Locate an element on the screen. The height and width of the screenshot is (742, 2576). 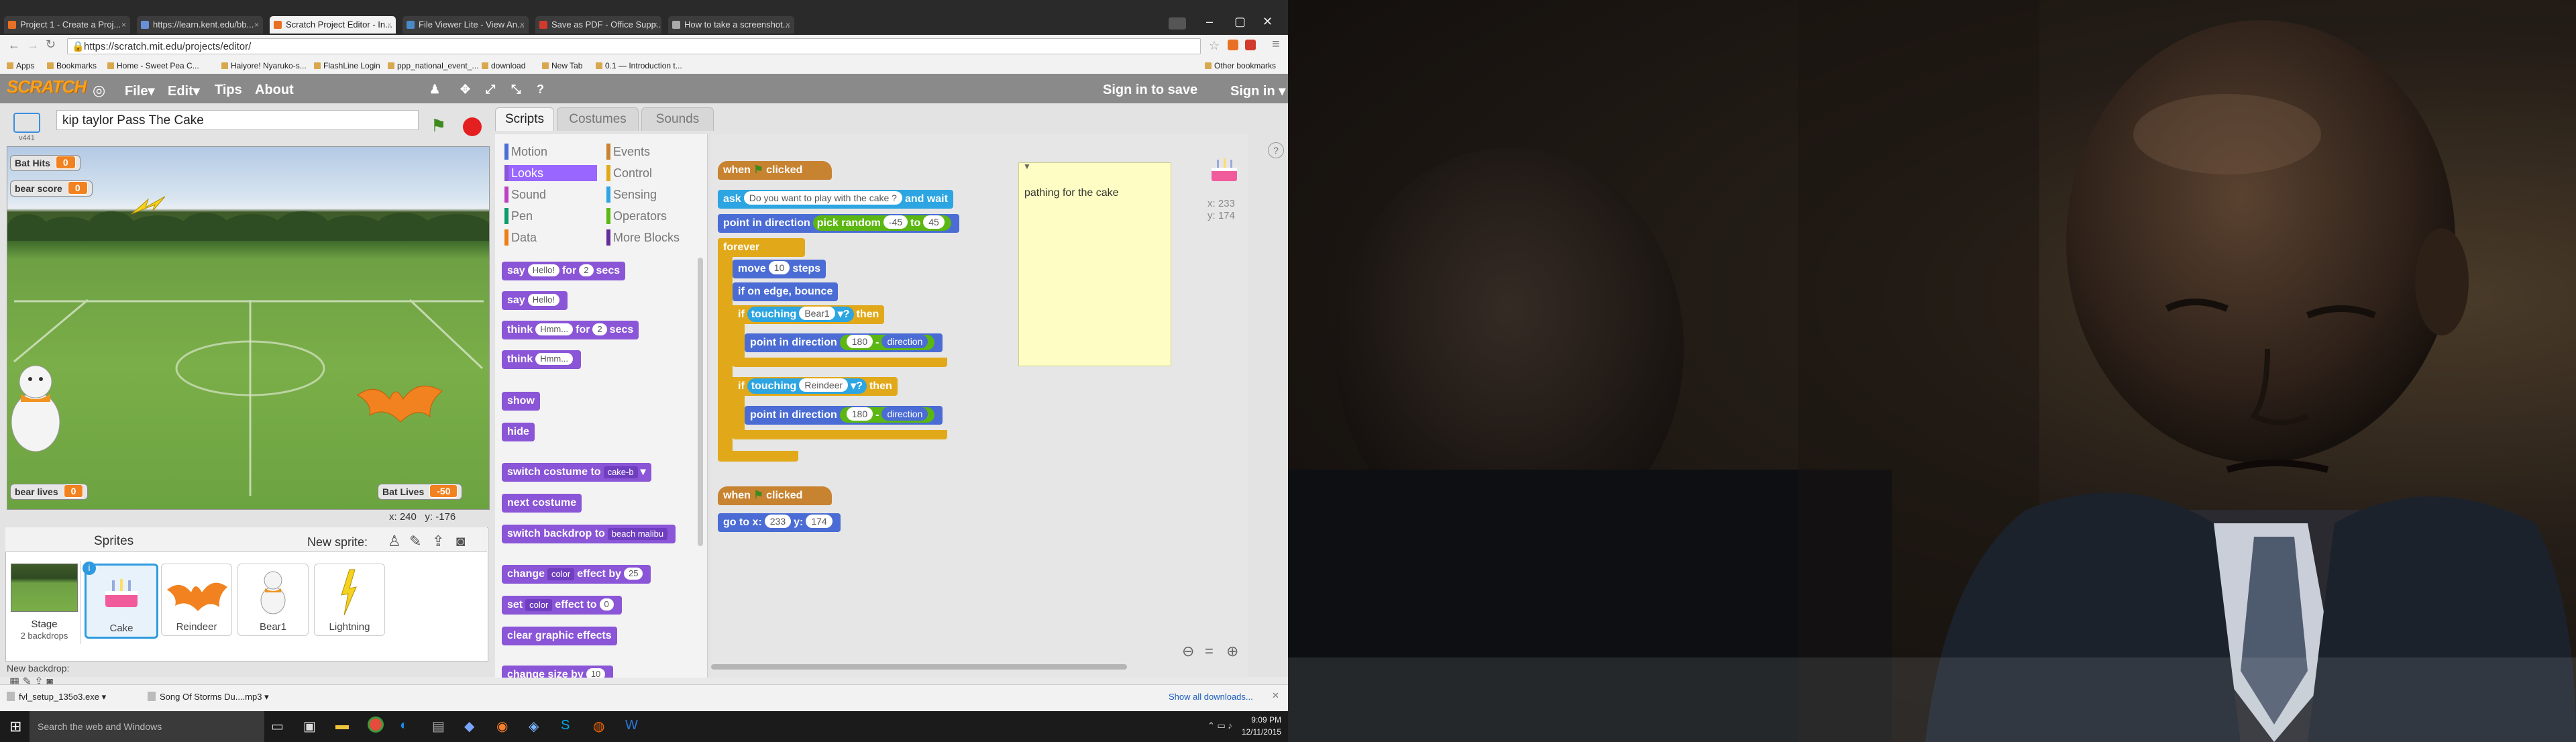
monitor-bat-lives: Bat Lives -50 is located at coordinates (420, 492).